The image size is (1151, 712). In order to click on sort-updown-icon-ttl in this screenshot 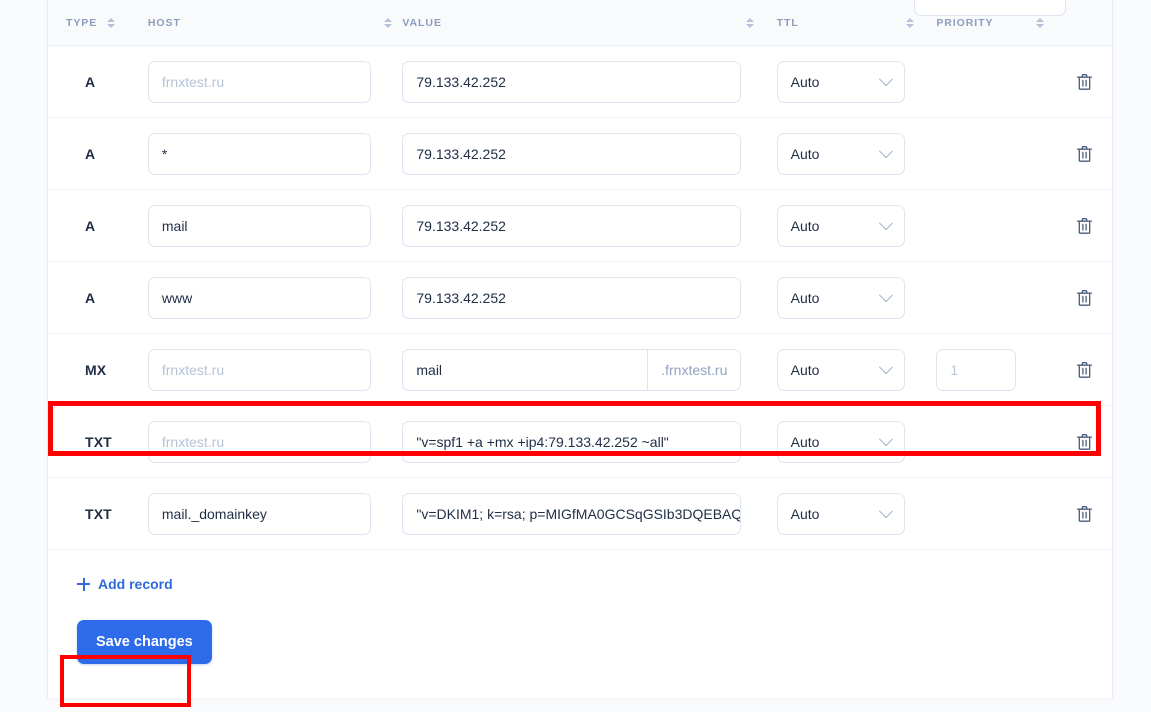, I will do `click(909, 23)`.